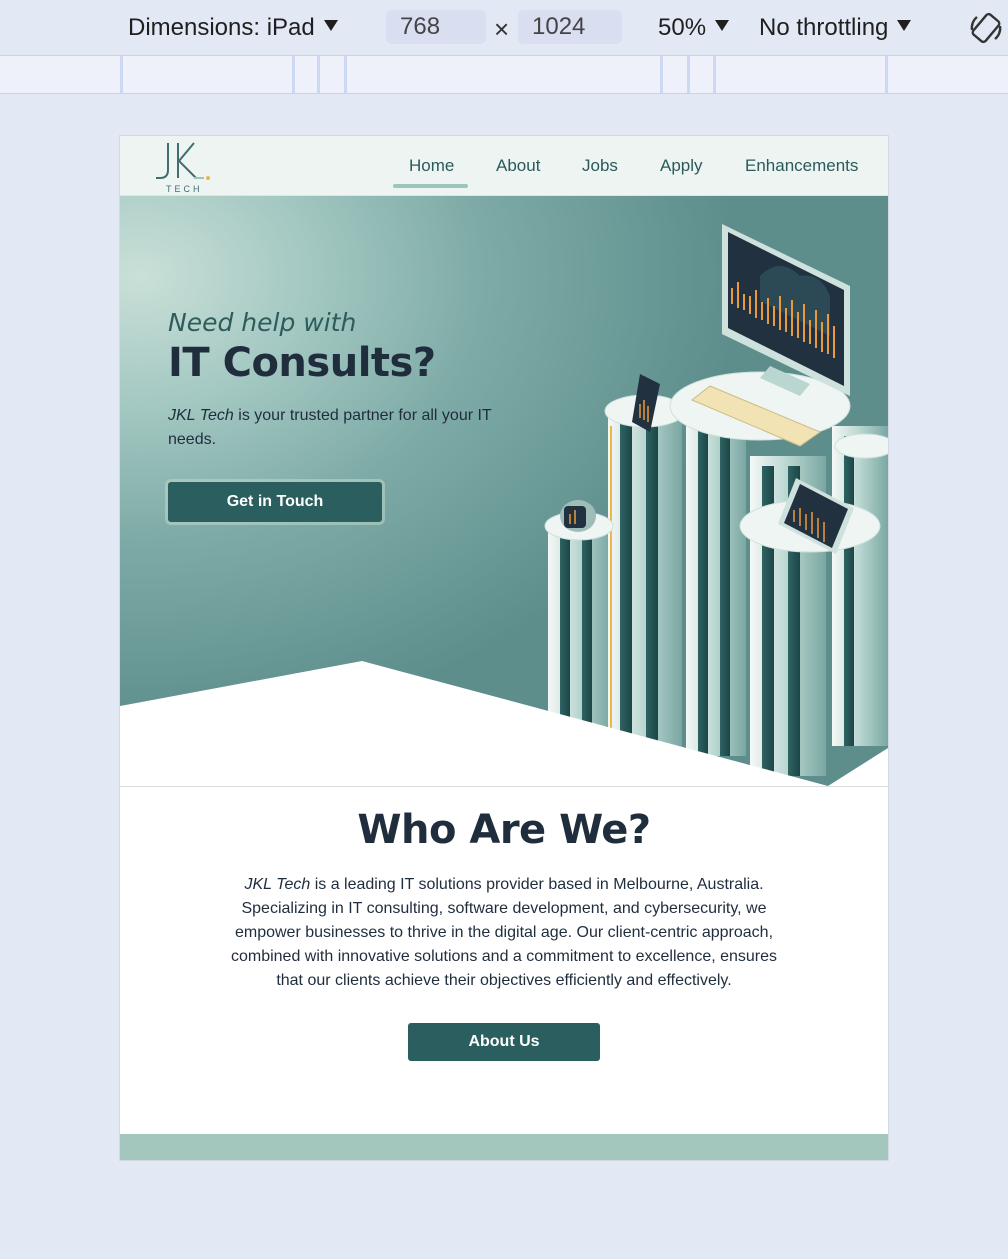  I want to click on nav-enhancements: Enhancements, so click(801, 166).